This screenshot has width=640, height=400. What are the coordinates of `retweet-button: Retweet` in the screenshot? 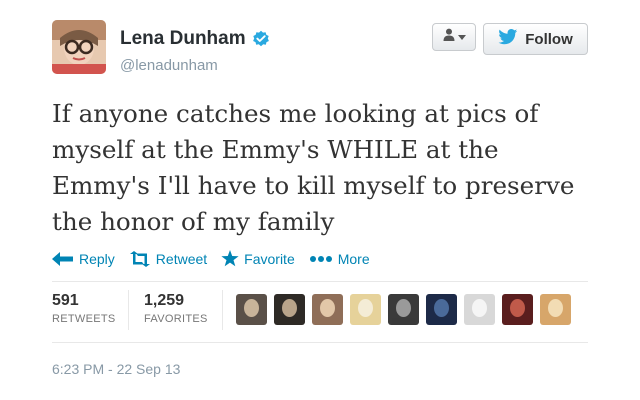 It's located at (168, 258).